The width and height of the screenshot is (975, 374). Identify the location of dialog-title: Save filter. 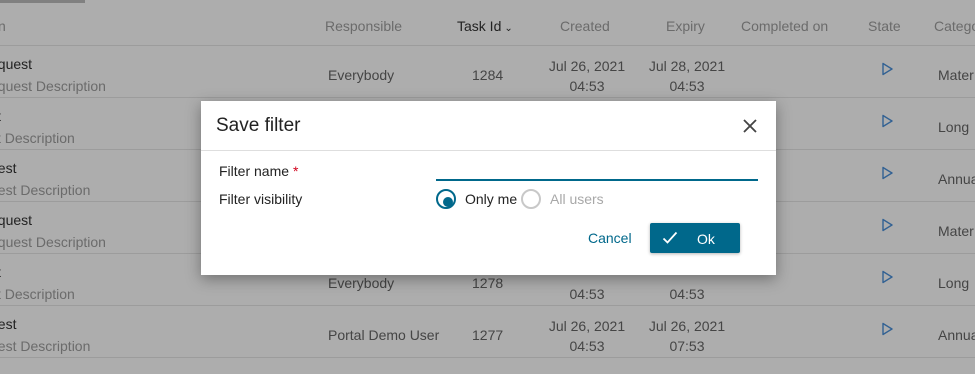
(258, 125).